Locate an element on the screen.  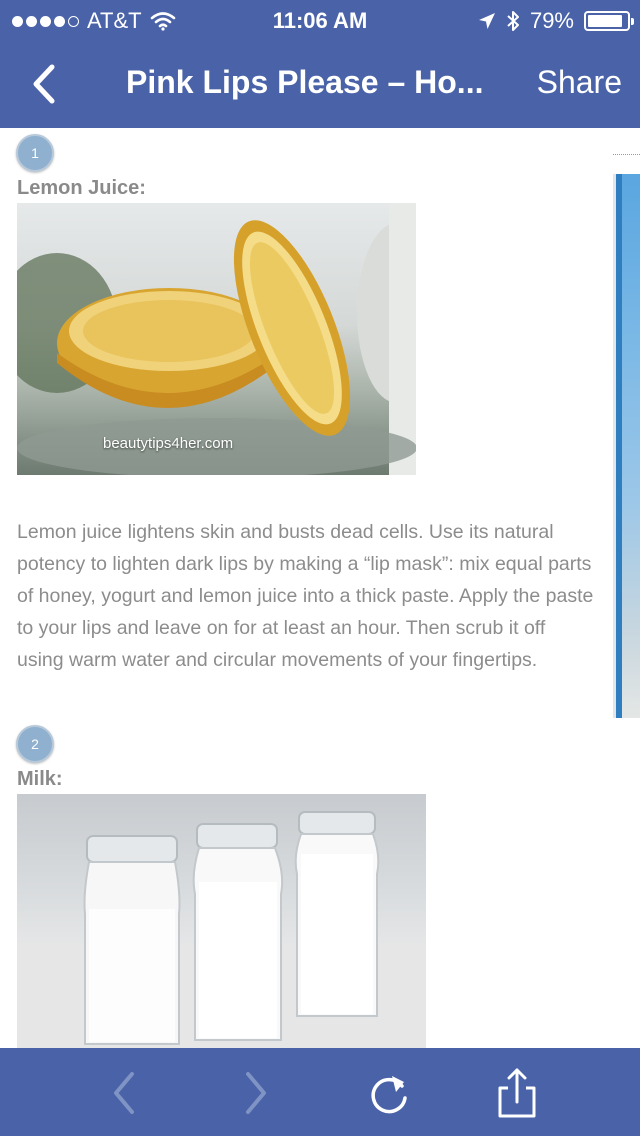
navigation-bar: Pink Lips Please – Ho... Share is located at coordinates (320, 84).